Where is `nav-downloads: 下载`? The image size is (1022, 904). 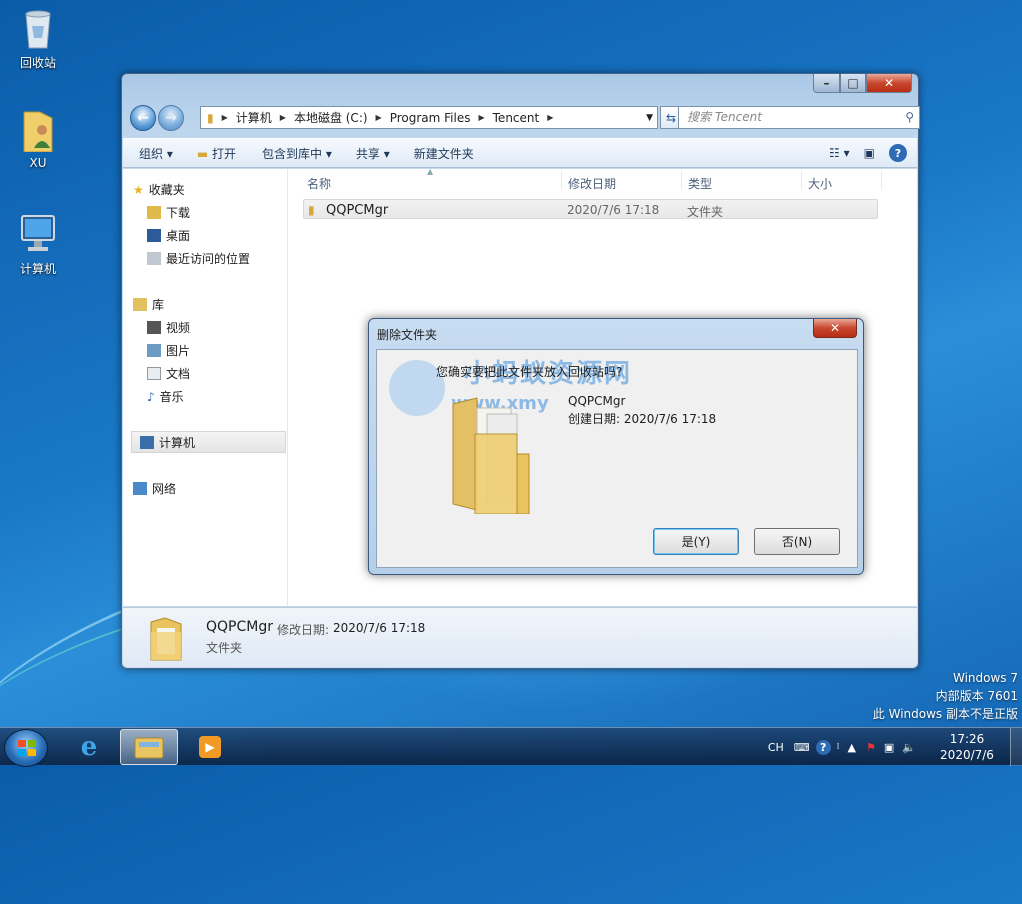
nav-downloads: 下载 is located at coordinates (168, 212).